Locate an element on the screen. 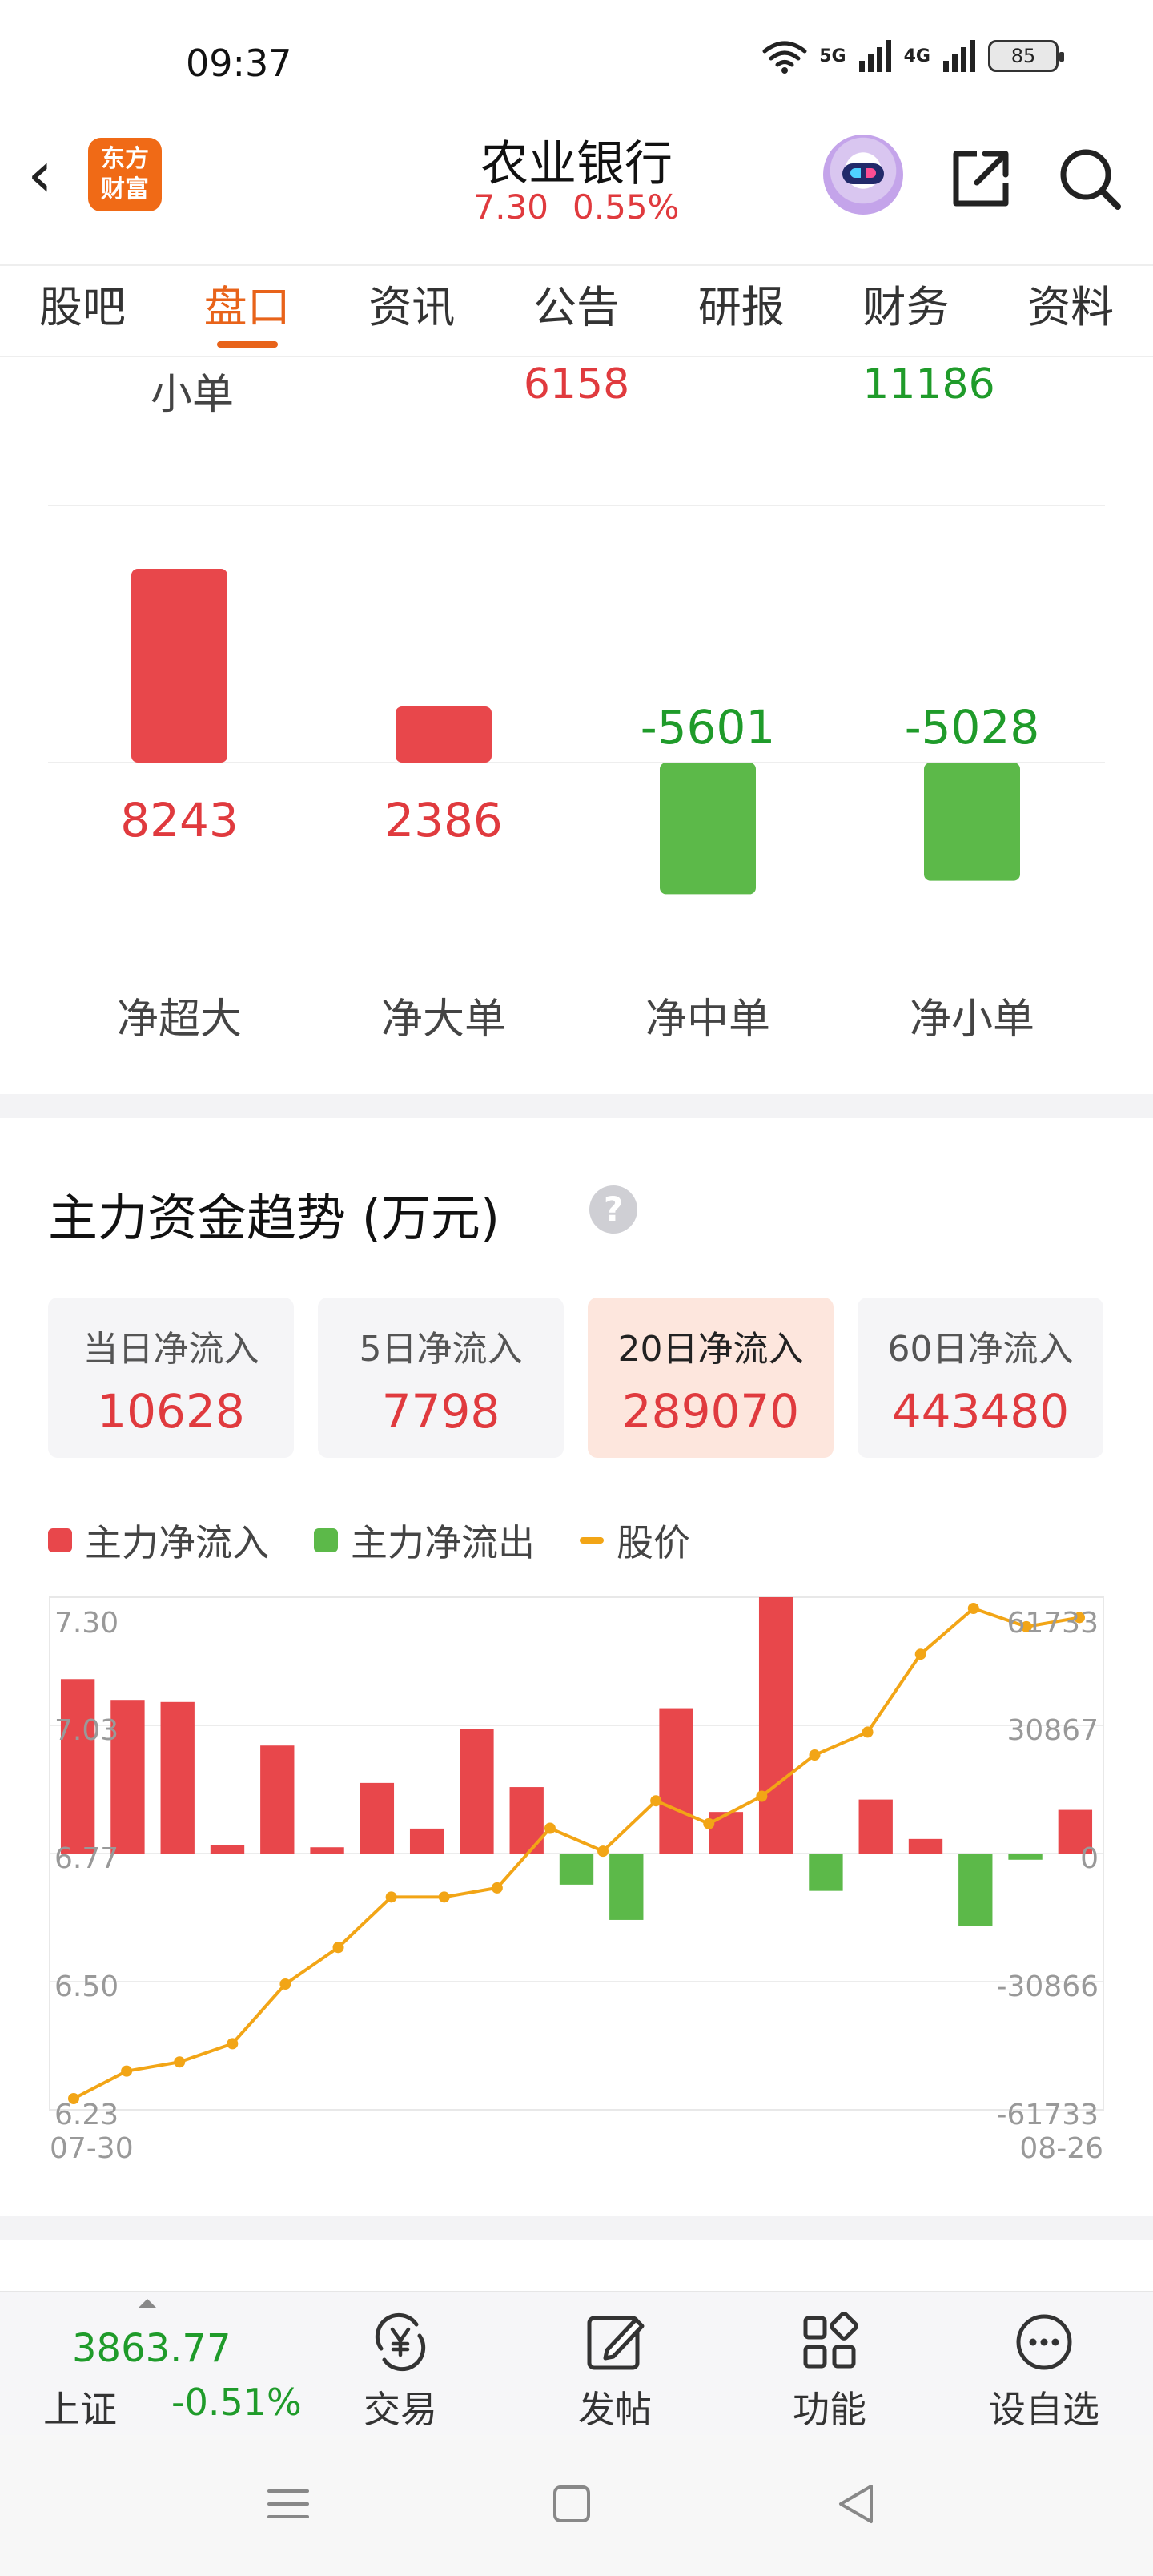  tab-profile: 资料 is located at coordinates (1070, 311).